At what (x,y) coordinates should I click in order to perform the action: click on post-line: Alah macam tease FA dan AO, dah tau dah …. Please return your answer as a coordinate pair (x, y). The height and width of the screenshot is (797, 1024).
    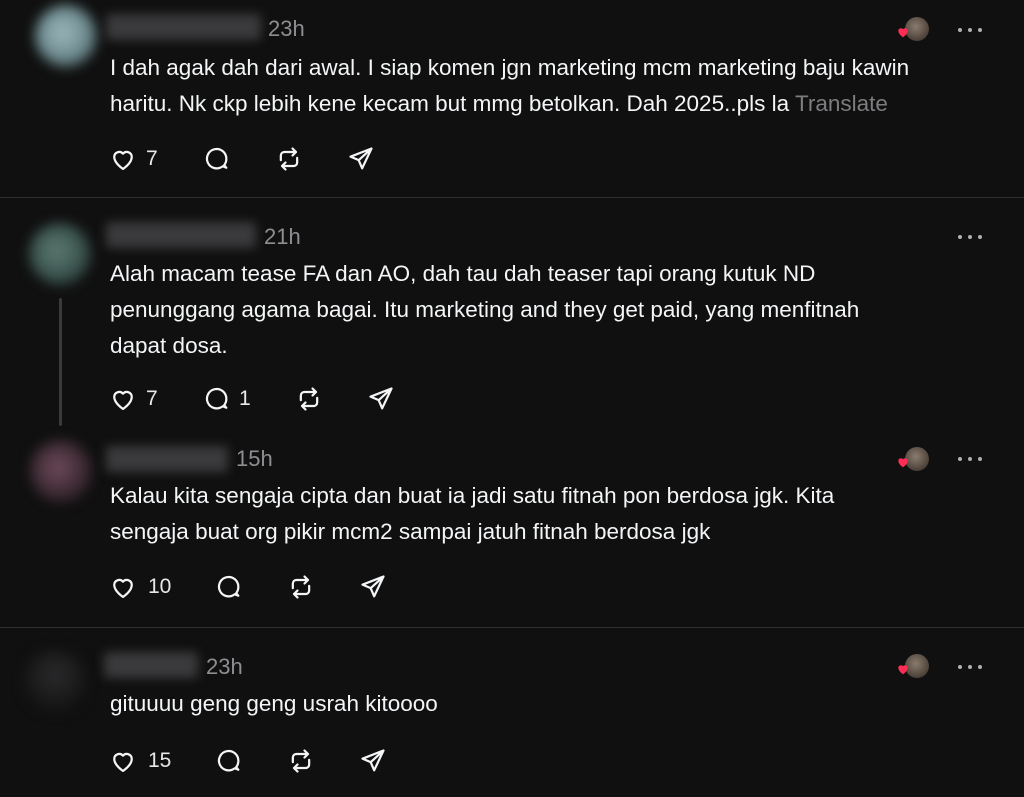
    Looking at the image, I should click on (463, 273).